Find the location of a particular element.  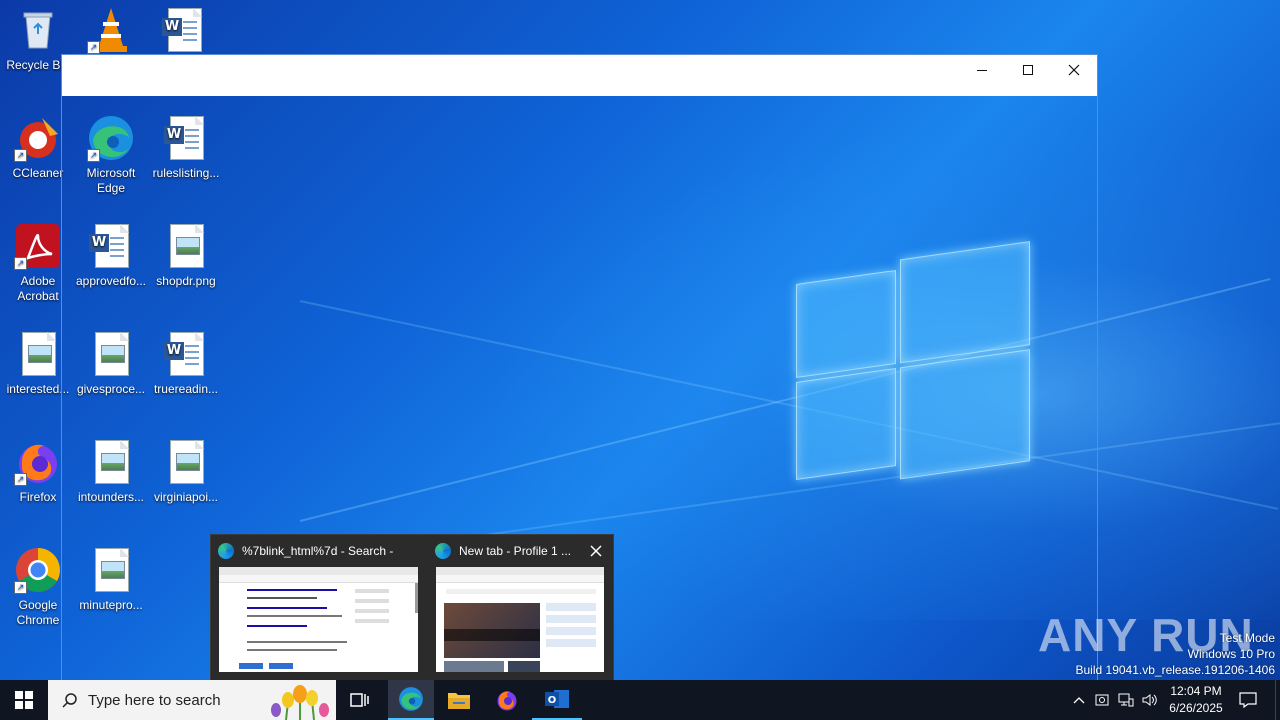

chevron-up-icon is located at coordinates (1079, 700).